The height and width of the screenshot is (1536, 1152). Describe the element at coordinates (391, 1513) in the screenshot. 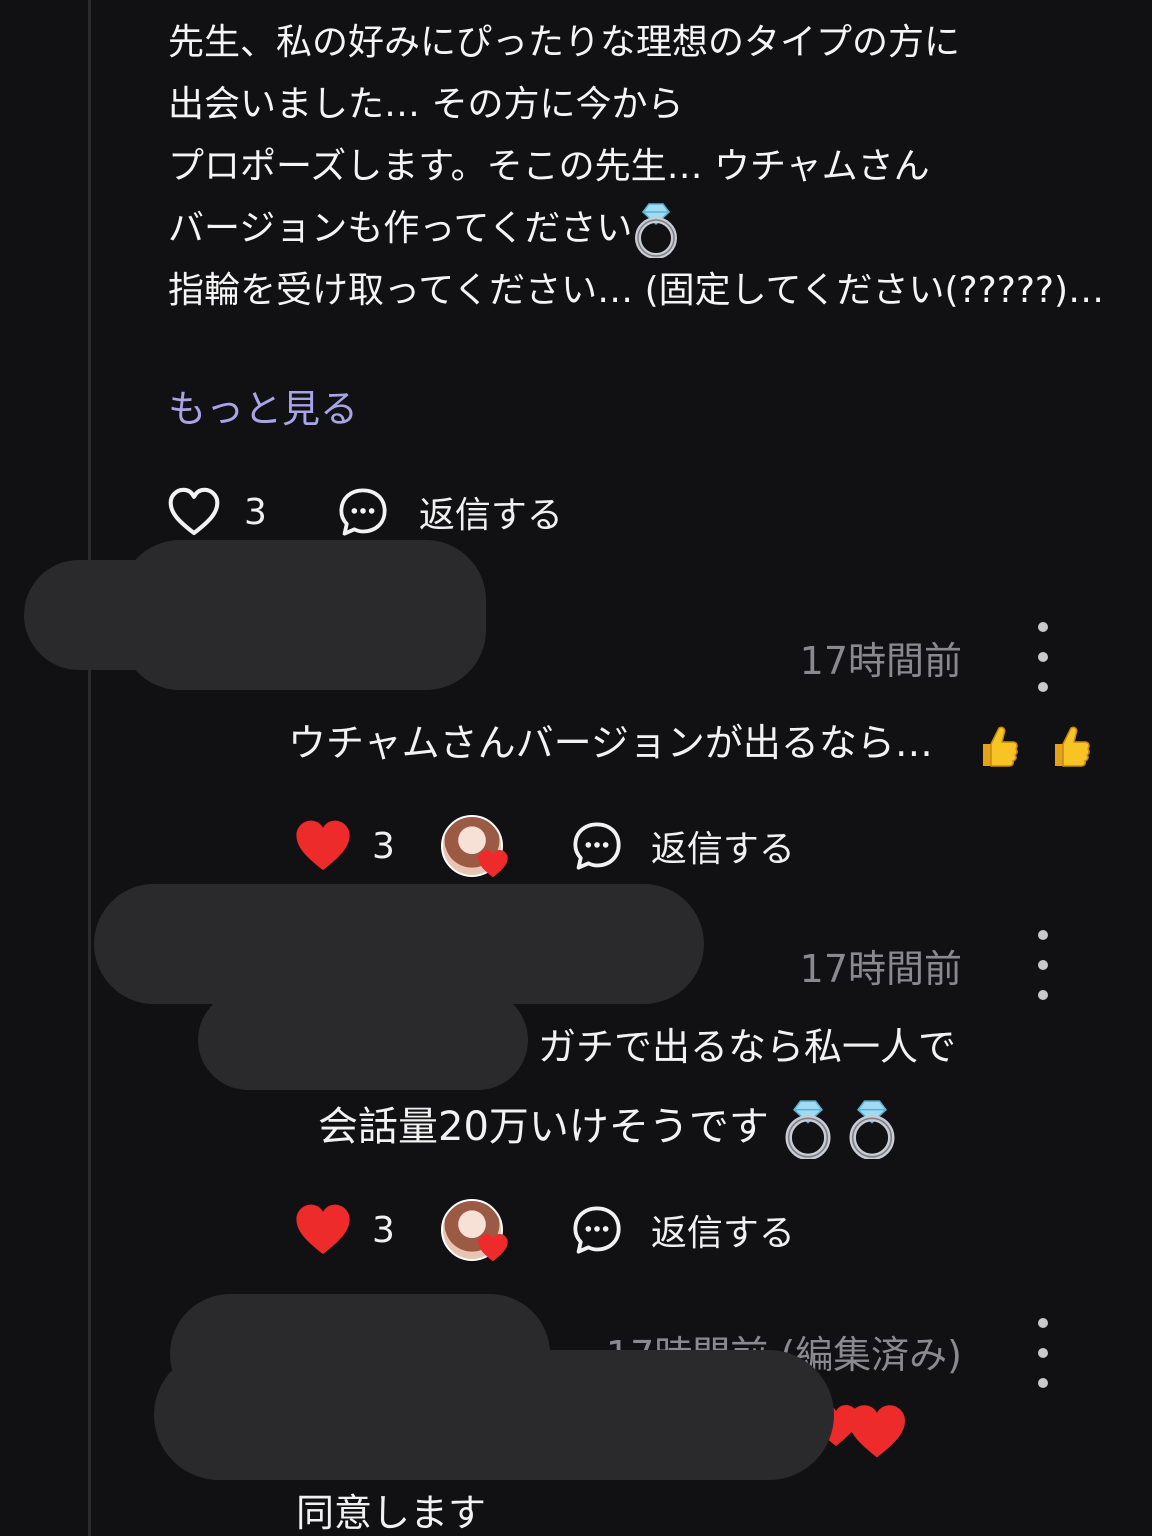

I see `reply-text: 同意します` at that location.